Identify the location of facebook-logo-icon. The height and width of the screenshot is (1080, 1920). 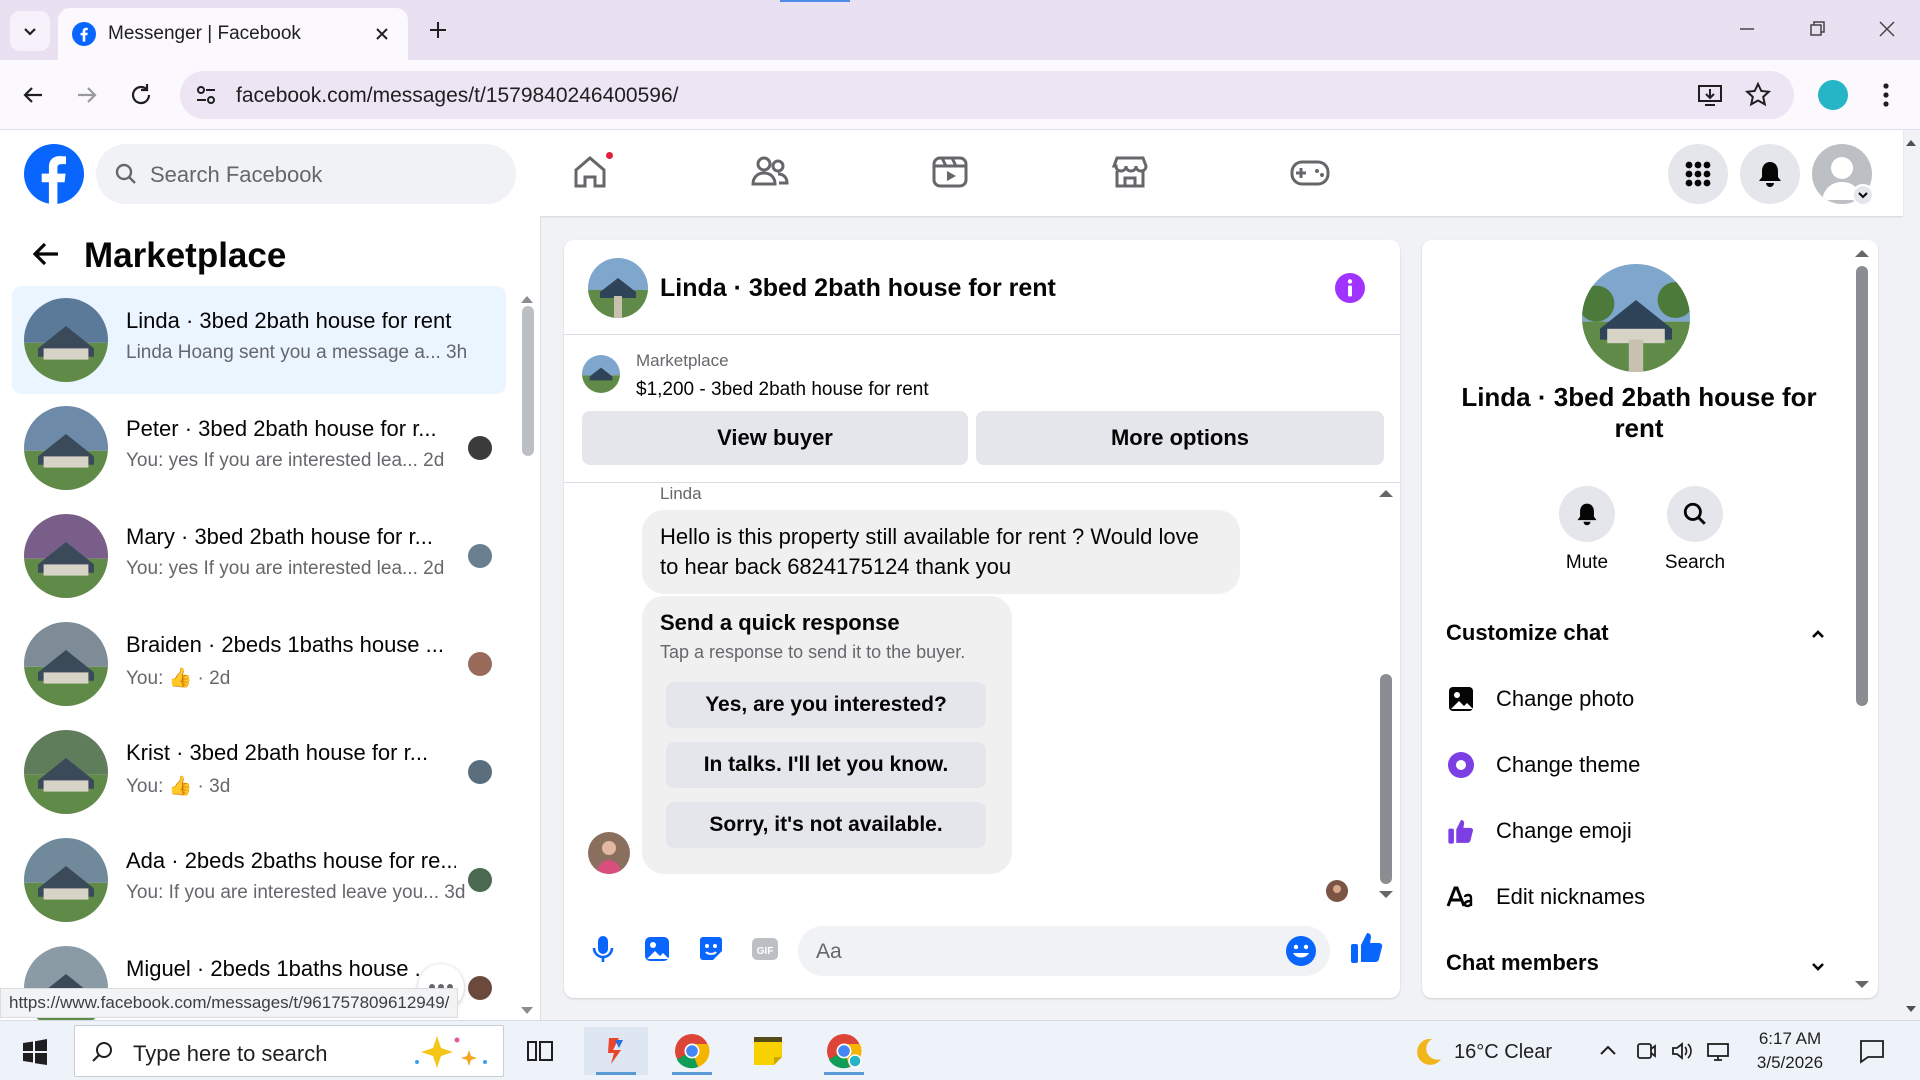
(54, 174).